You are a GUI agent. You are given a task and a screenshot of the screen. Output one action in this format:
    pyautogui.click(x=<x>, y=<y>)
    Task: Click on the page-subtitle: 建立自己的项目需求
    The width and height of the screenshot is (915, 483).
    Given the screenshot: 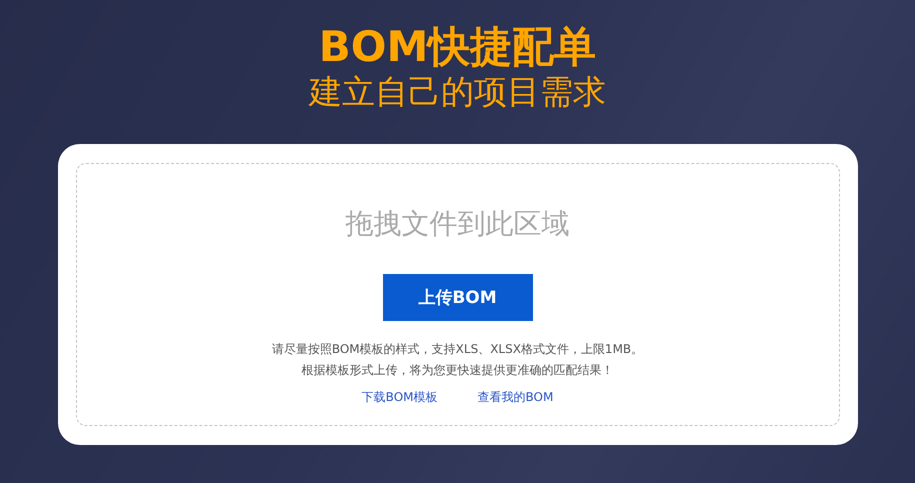 What is the action you would take?
    pyautogui.click(x=457, y=92)
    